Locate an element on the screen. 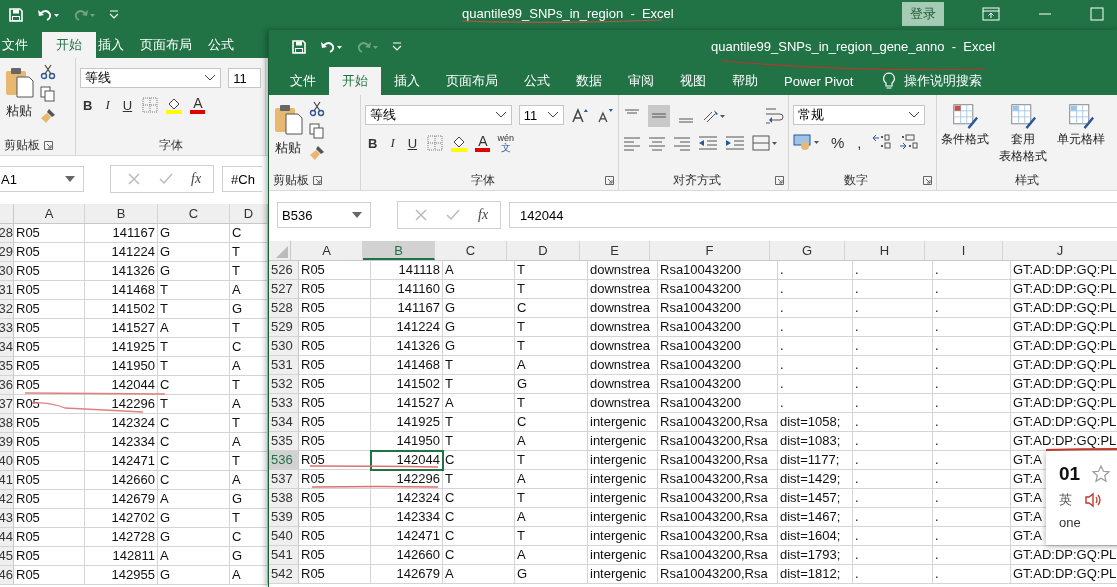  table-format-icon is located at coordinates (1023, 116).